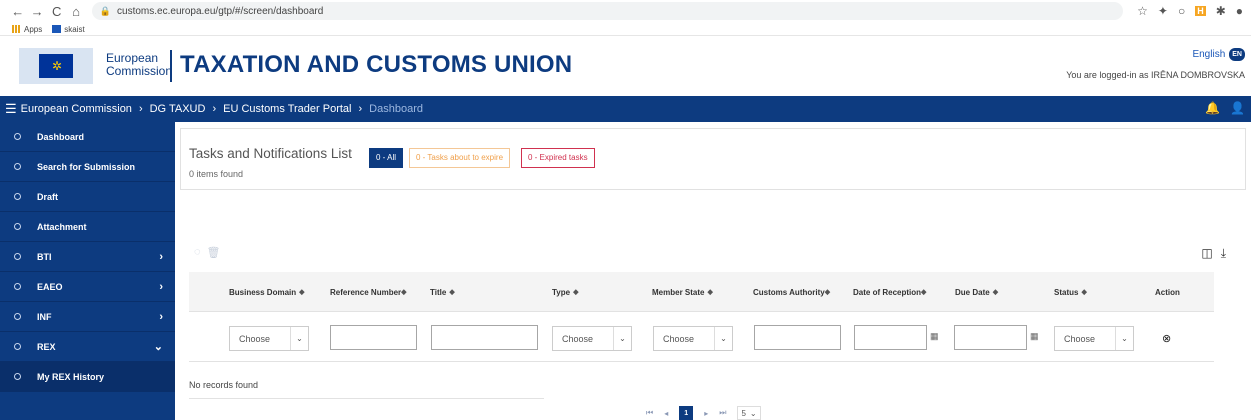 This screenshot has width=1251, height=420. I want to click on eu-flag-icon: ✲, so click(56, 66).